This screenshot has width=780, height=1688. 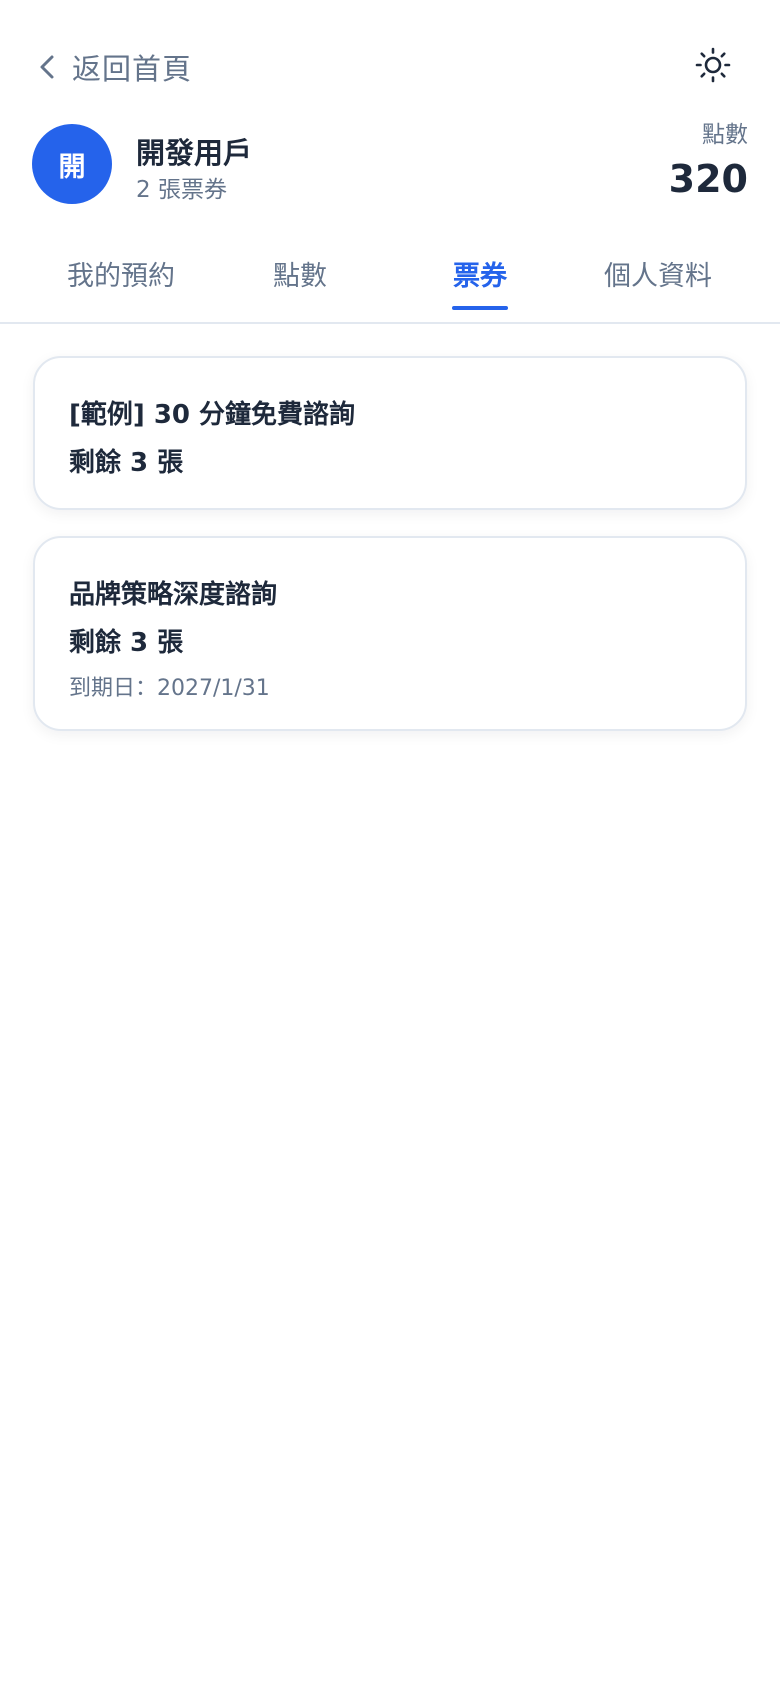 I want to click on active-tab-indicator, so click(x=480, y=308).